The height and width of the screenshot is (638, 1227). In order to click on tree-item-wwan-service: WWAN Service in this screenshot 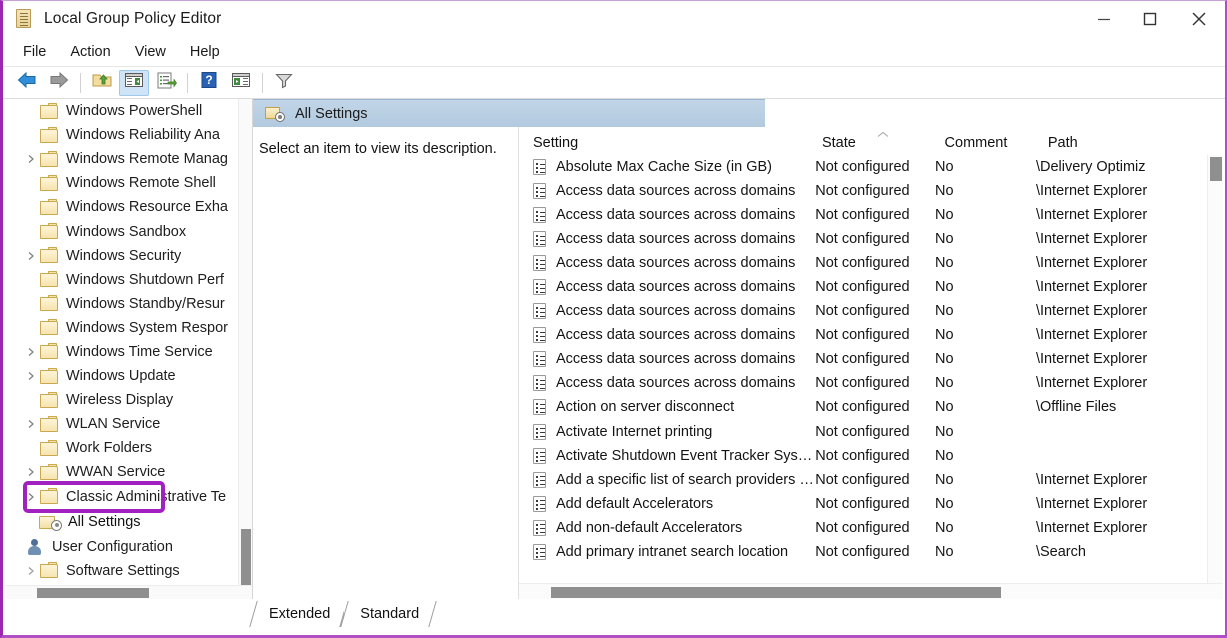, I will do `click(121, 472)`.